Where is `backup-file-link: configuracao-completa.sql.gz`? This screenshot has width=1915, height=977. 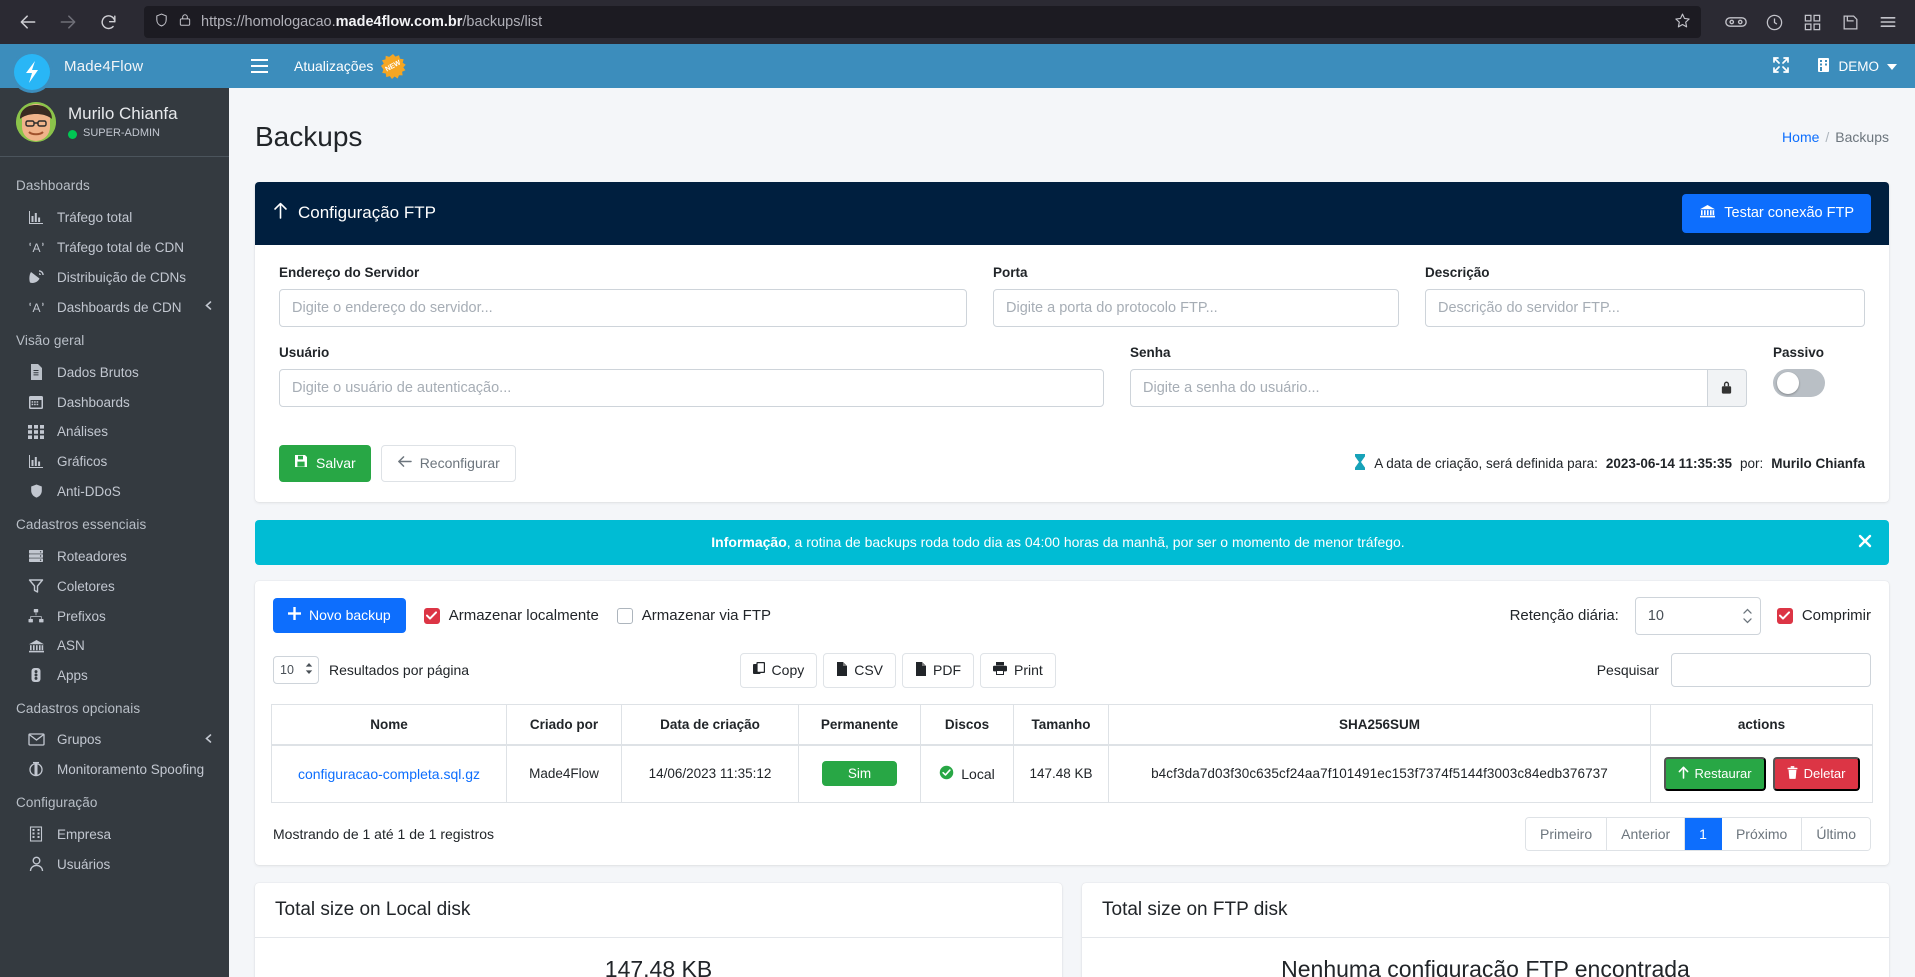
backup-file-link: configuracao-completa.sql.gz is located at coordinates (389, 774).